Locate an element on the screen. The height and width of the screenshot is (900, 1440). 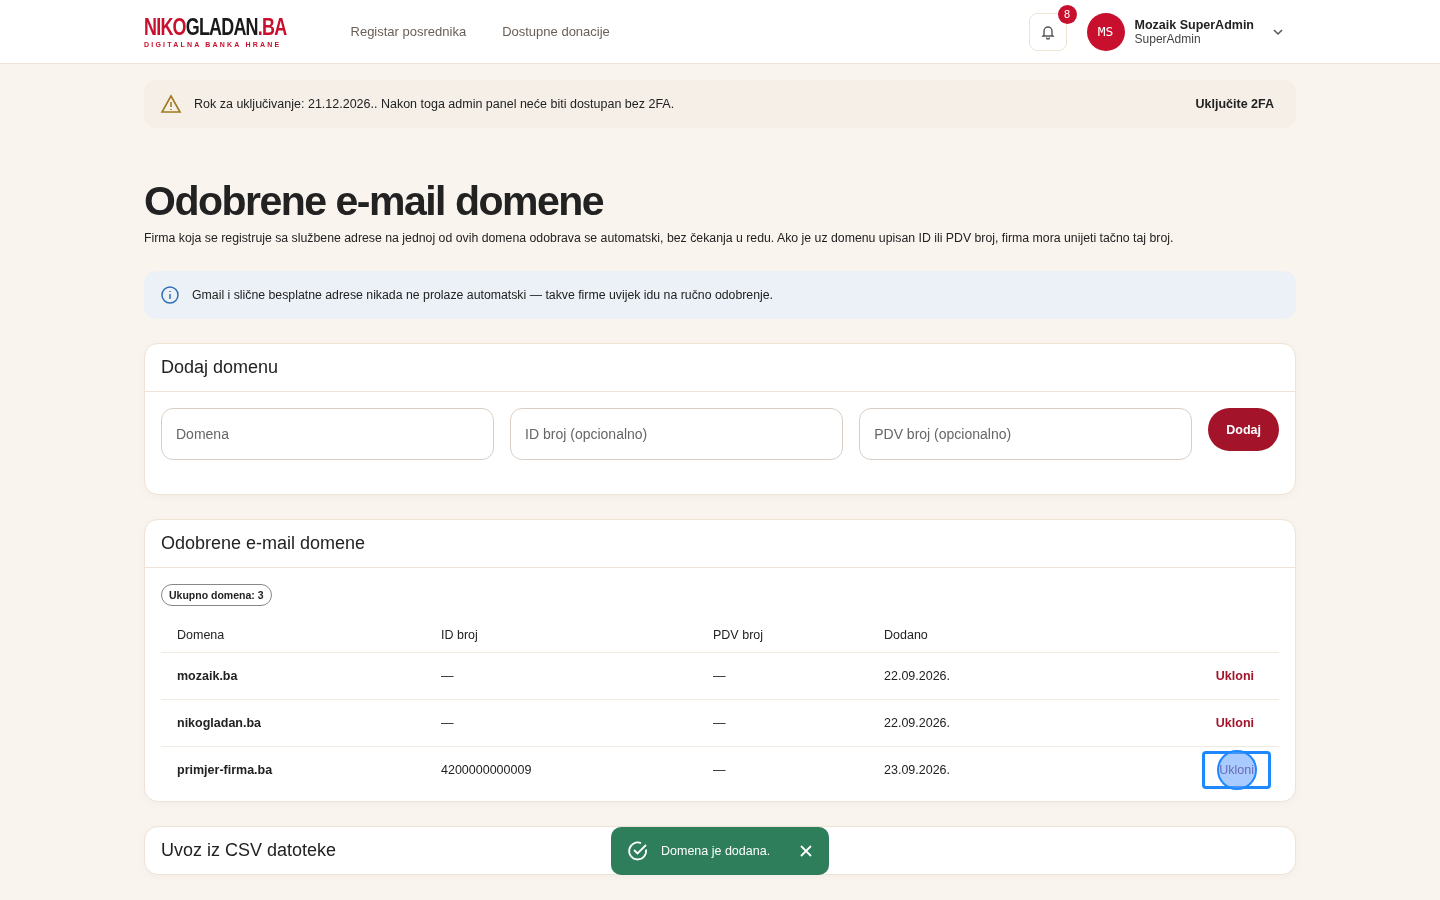
page-title: Odobrene e-mail domene is located at coordinates (374, 201).